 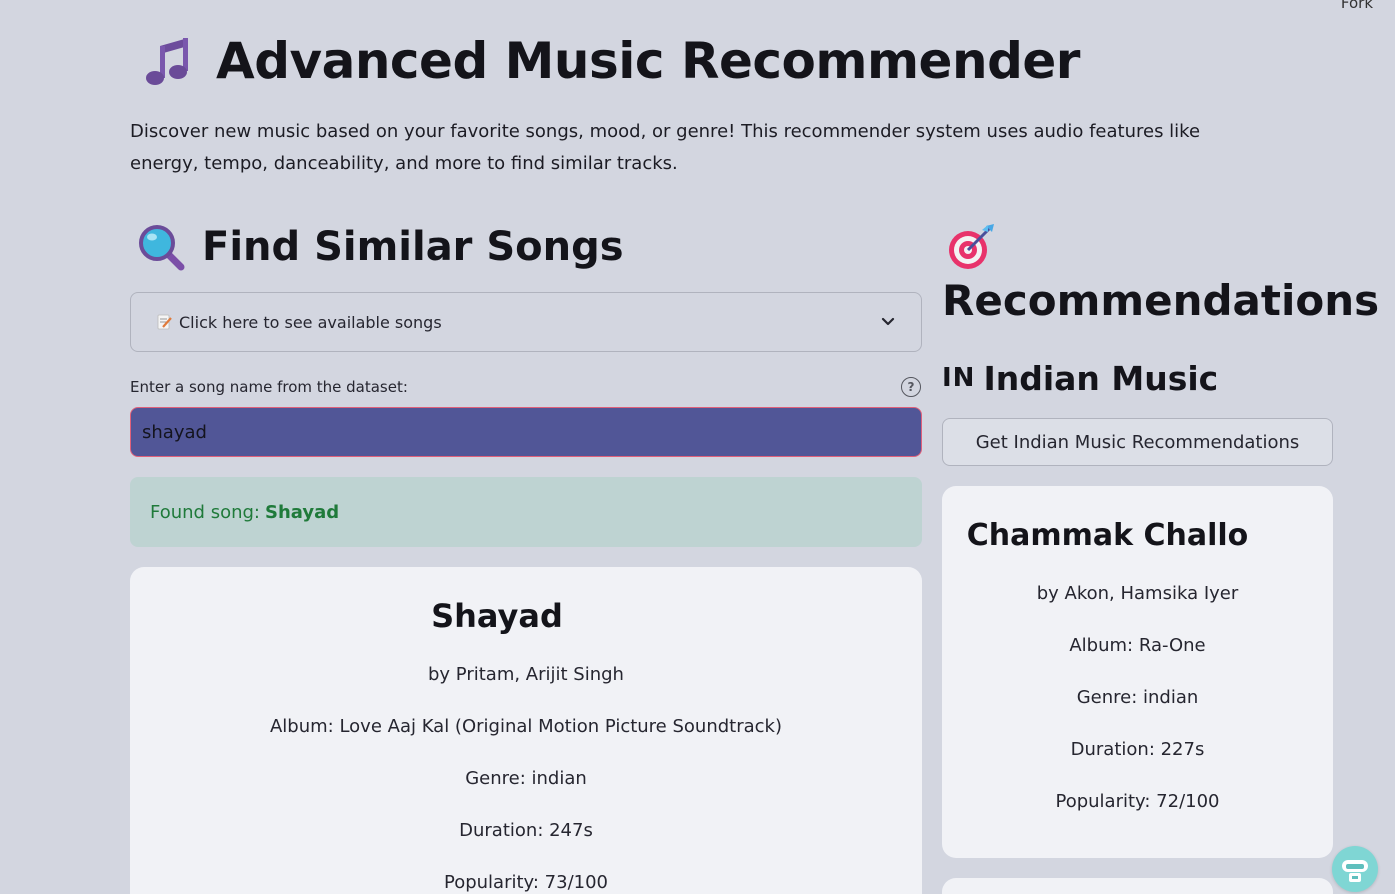 I want to click on assistant-button, so click(x=1355, y=869).